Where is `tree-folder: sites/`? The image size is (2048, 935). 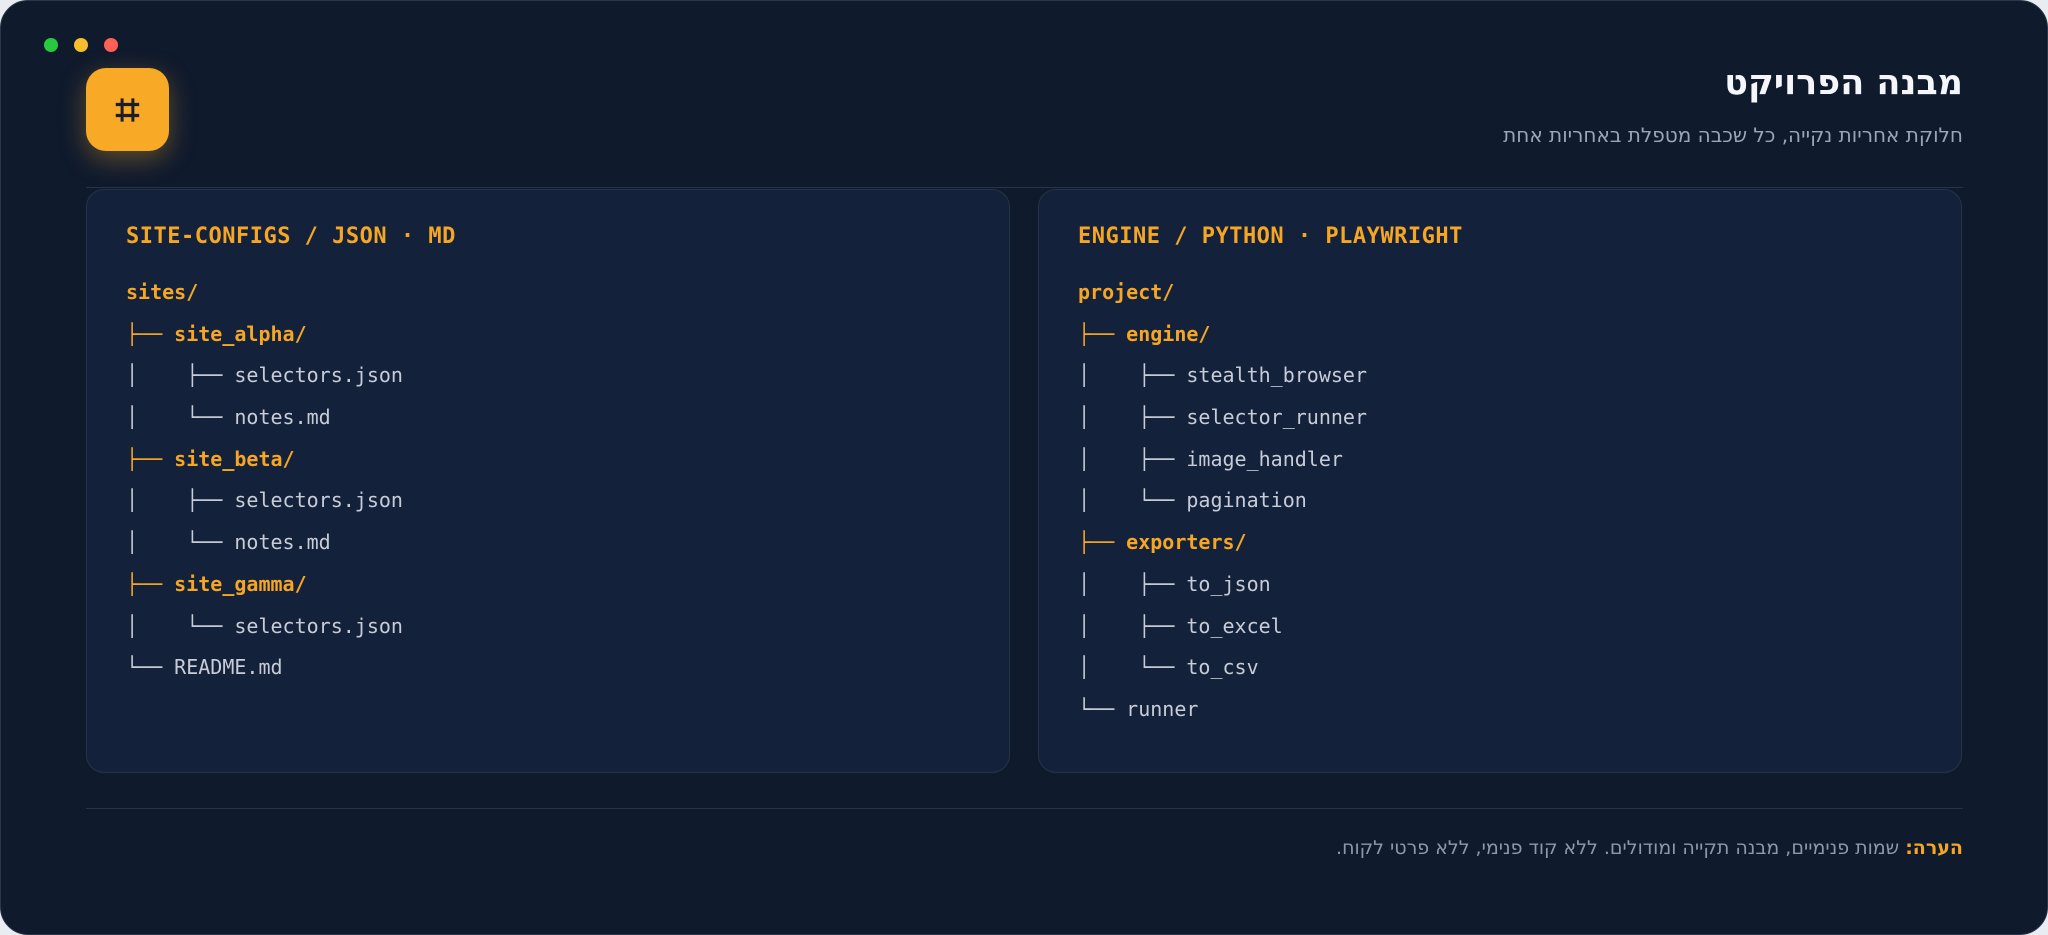
tree-folder: sites/ is located at coordinates (264, 298).